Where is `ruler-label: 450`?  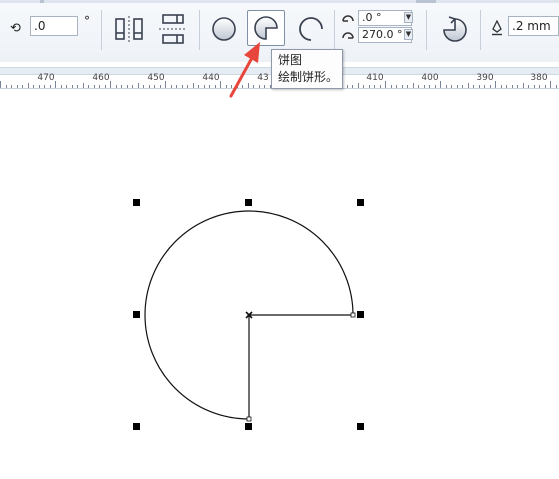
ruler-label: 450 is located at coordinates (156, 78).